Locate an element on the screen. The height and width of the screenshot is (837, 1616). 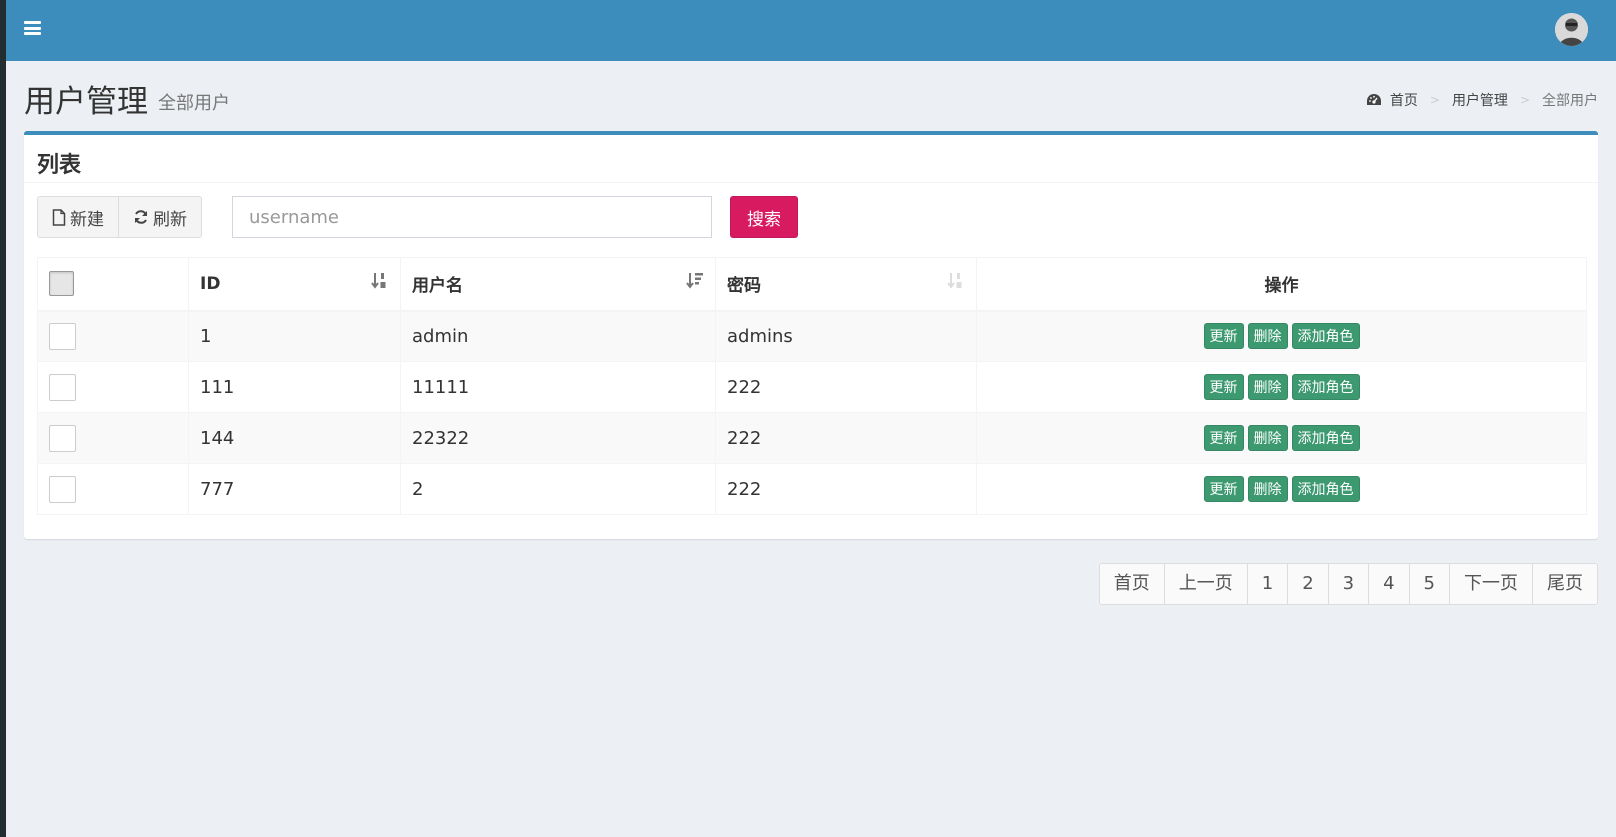
pagination-page-5: 5 is located at coordinates (1429, 584).